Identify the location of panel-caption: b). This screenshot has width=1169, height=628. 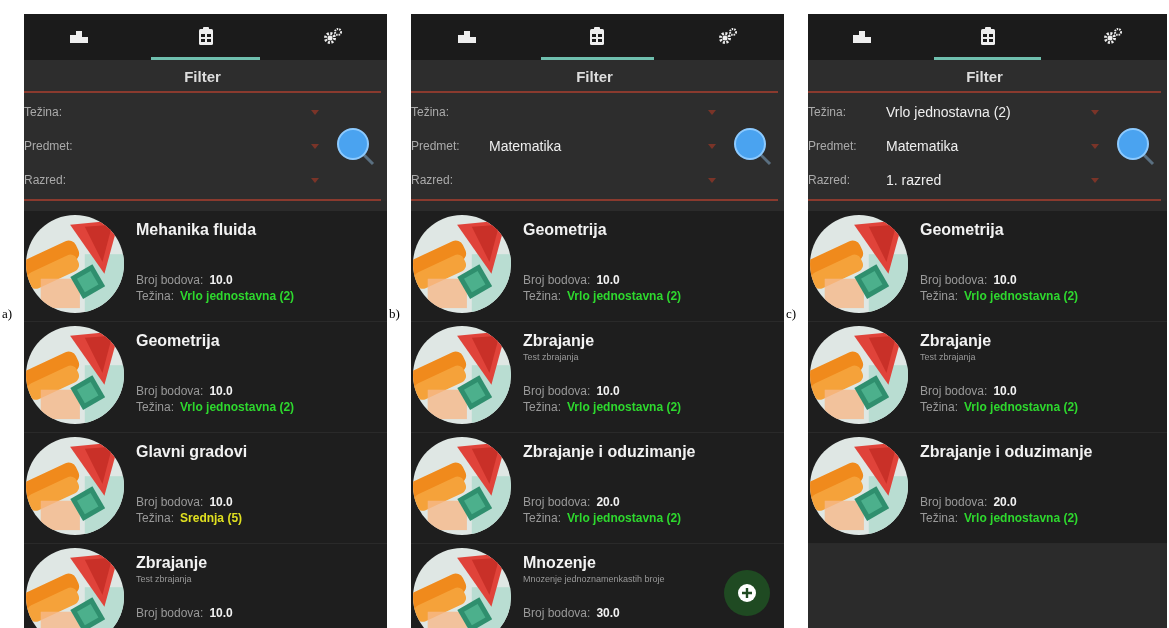
(394, 314).